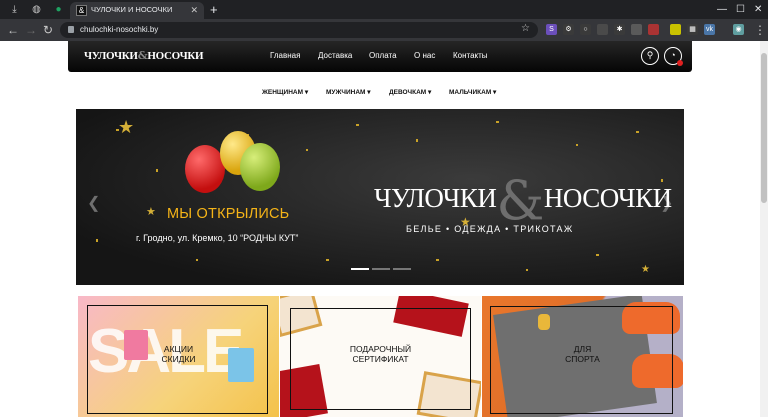 The height and width of the screenshot is (417, 768). I want to click on search-icon: ⚲, so click(650, 56).